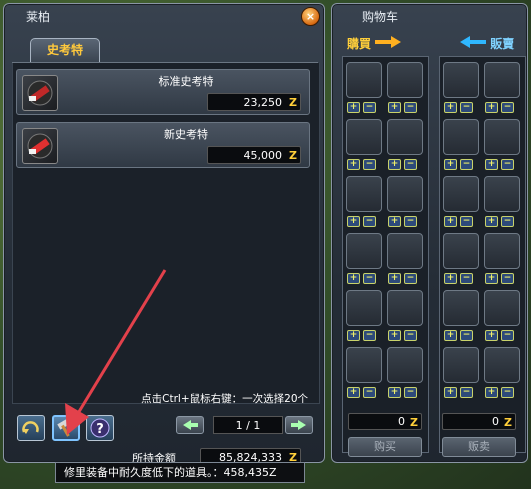 The height and width of the screenshot is (489, 531). I want to click on sell-total: 0Z, so click(479, 421).